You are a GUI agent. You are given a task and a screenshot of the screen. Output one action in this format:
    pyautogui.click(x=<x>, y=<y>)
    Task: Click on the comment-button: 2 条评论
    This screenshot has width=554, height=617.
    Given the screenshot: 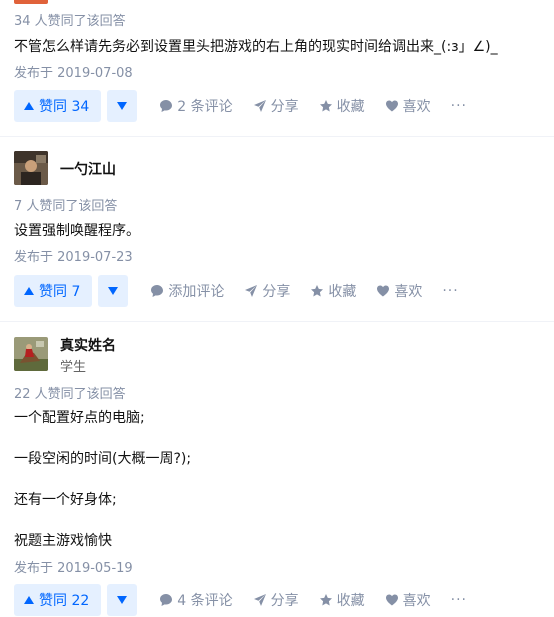 What is the action you would take?
    pyautogui.click(x=196, y=106)
    